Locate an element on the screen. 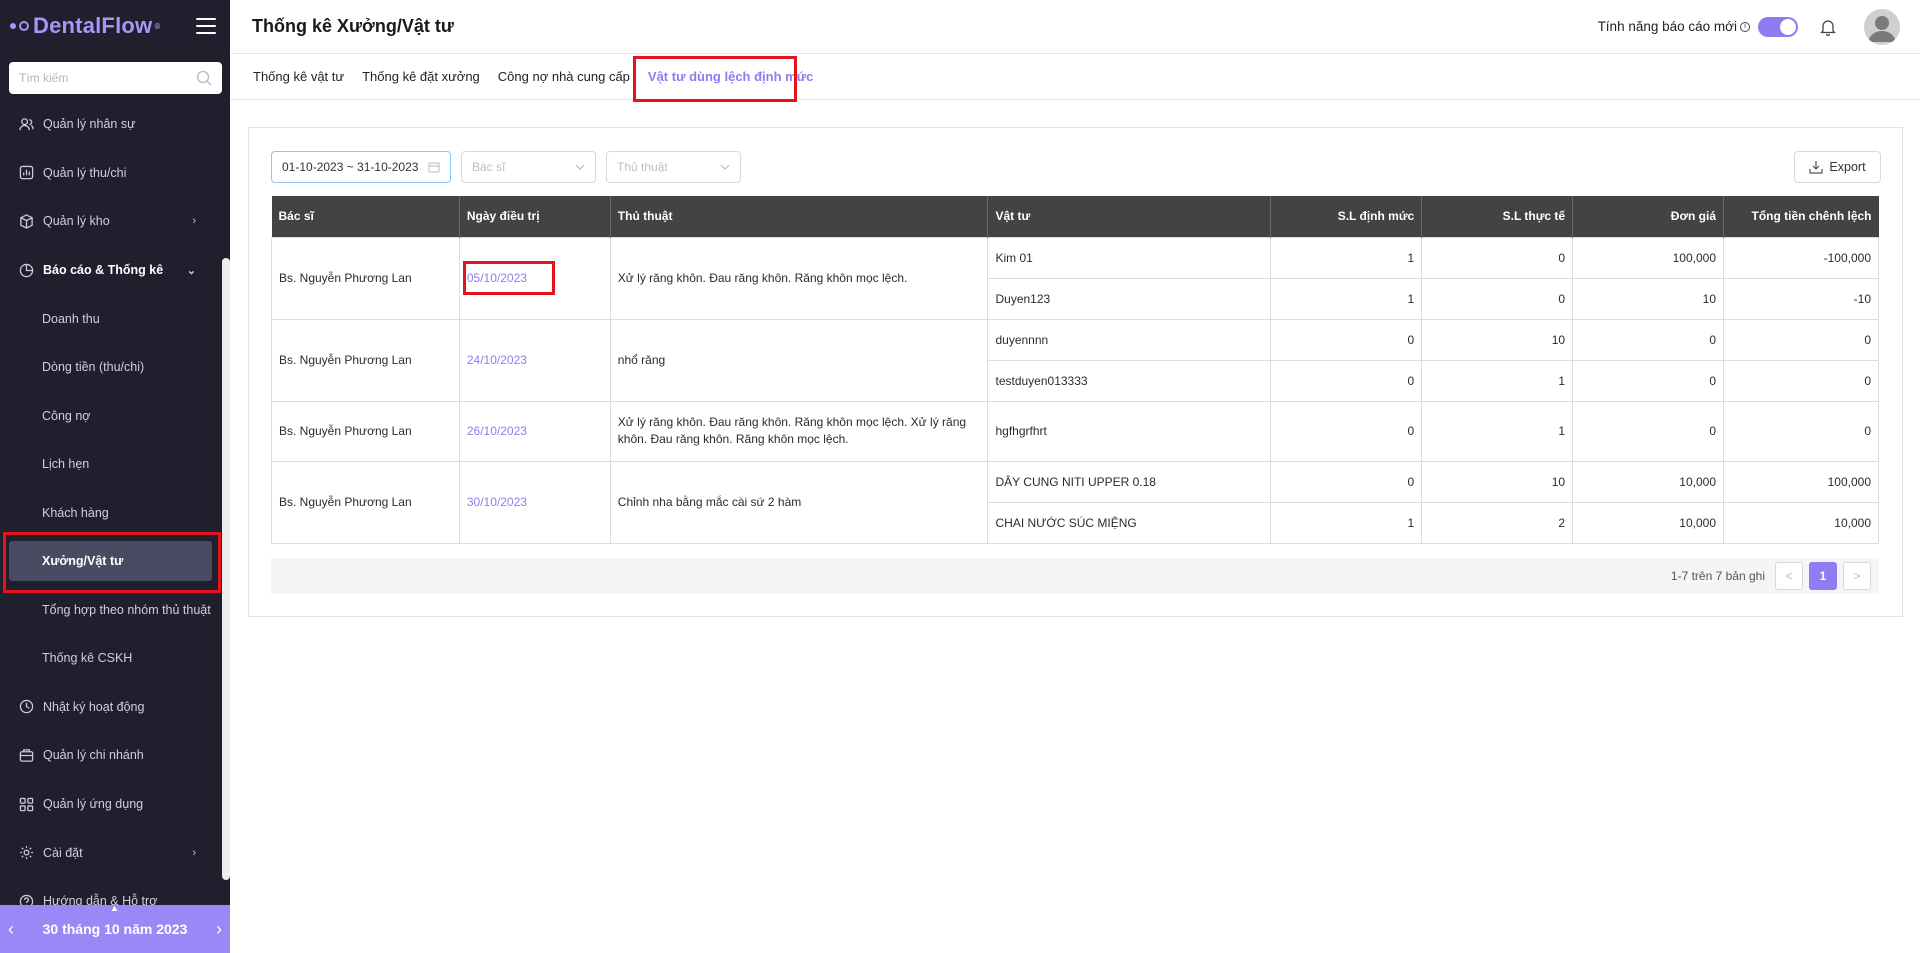  cell-diff: 100,000 is located at coordinates (1801, 481).